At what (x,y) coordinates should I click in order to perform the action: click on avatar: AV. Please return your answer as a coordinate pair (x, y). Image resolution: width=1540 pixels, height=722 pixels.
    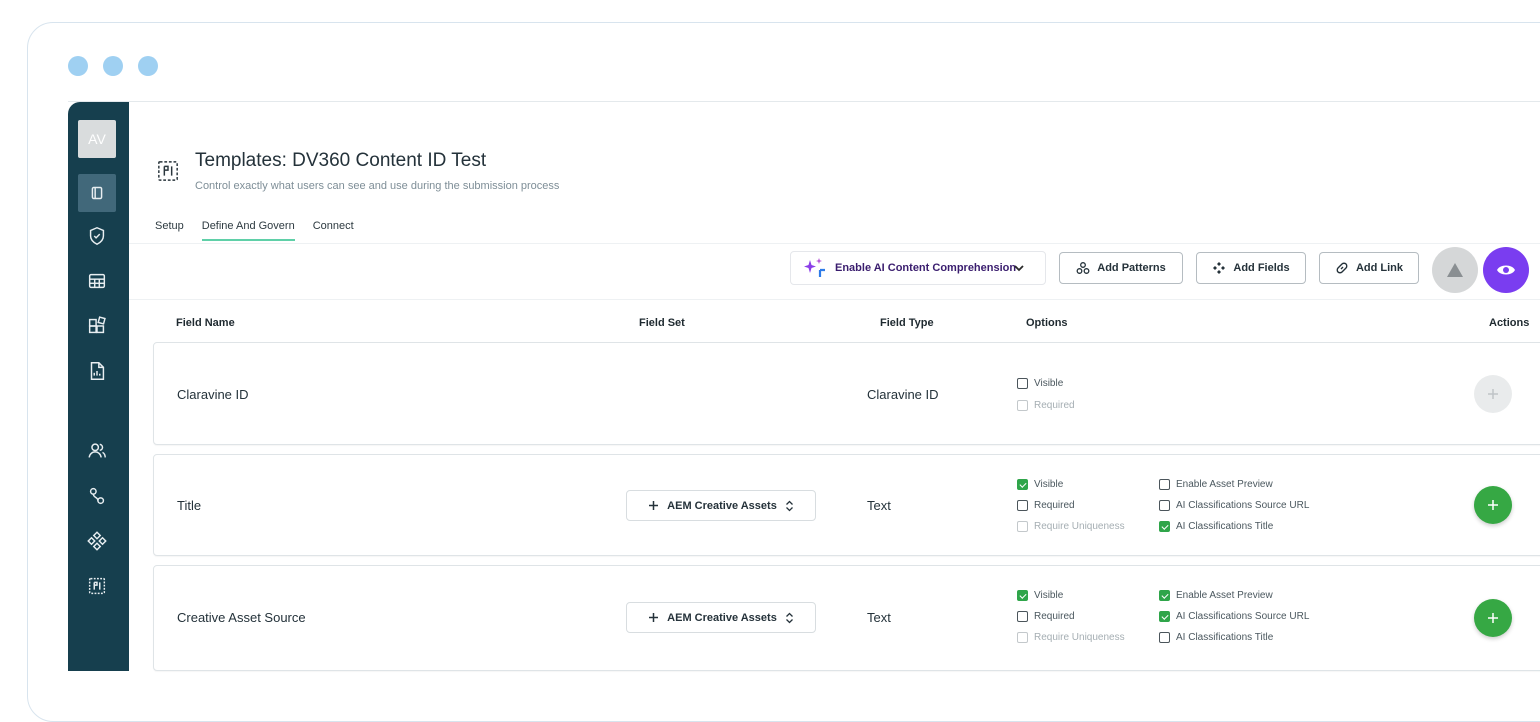
    Looking at the image, I should click on (97, 139).